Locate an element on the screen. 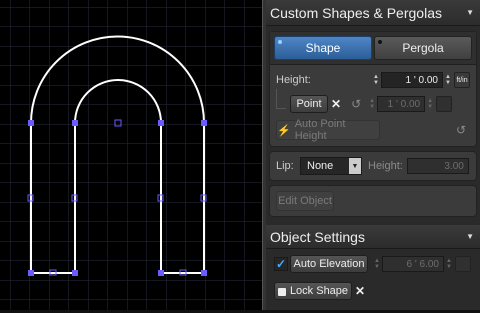 This screenshot has height=313, width=480. tab-pergola-label: Pergola is located at coordinates (423, 48).